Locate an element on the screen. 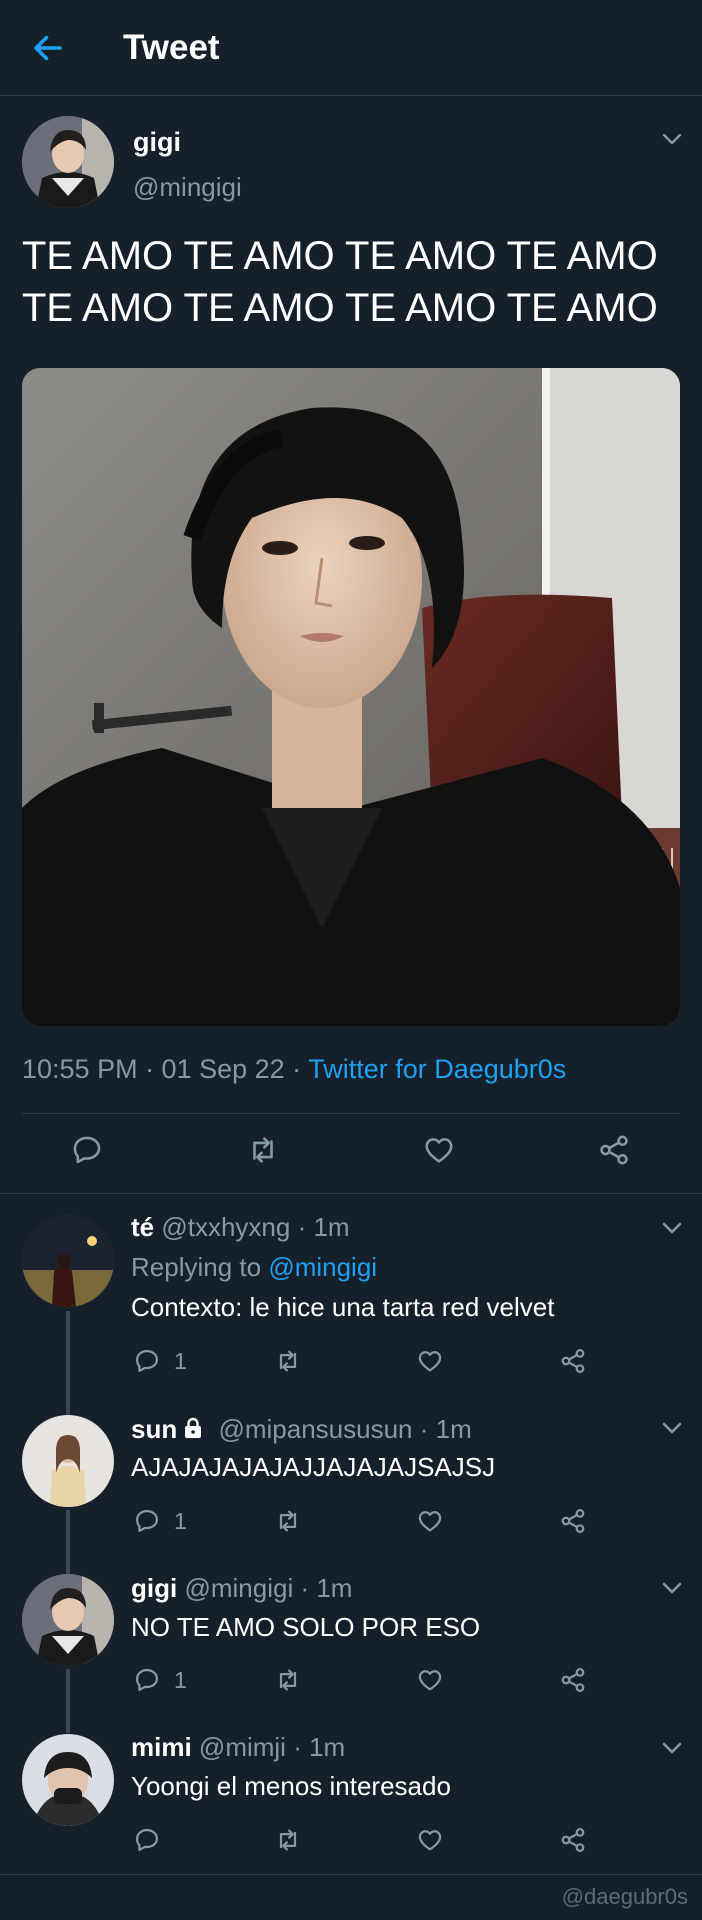 This screenshot has width=702, height=1920. reply-text: Contexto: le hice una tarta red velvet is located at coordinates (343, 1307).